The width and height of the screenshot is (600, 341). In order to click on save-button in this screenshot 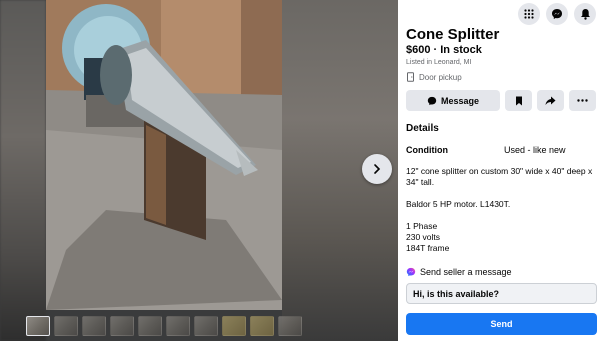, I will do `click(518, 100)`.